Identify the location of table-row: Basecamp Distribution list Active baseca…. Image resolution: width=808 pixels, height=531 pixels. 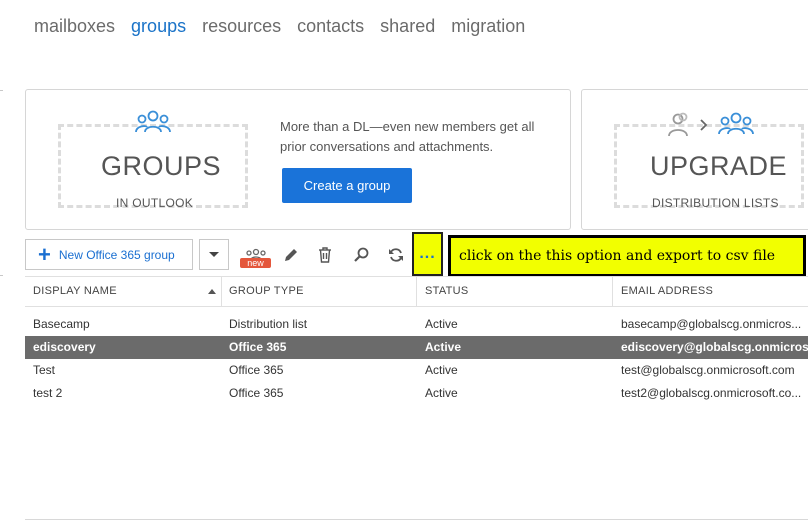
(416, 324).